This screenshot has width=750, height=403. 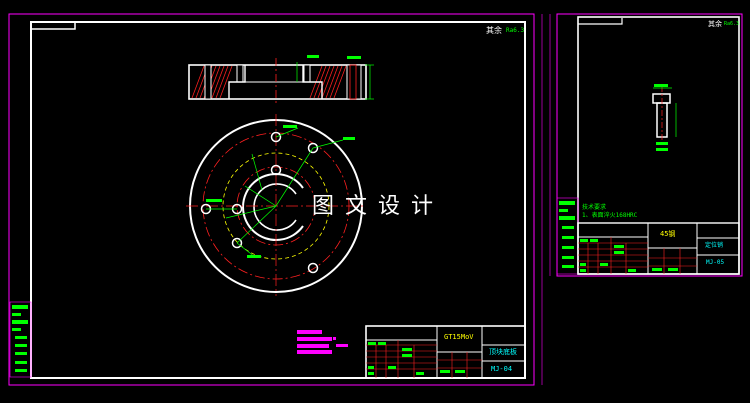 What do you see at coordinates (378, 206) in the screenshot?
I see `watermark-text: 图文设计` at bounding box center [378, 206].